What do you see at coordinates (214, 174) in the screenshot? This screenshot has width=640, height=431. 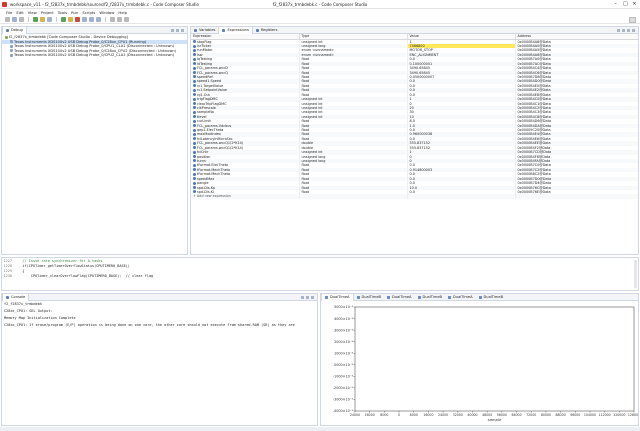 I see `expression-name: tFormat.MechTheta` at bounding box center [214, 174].